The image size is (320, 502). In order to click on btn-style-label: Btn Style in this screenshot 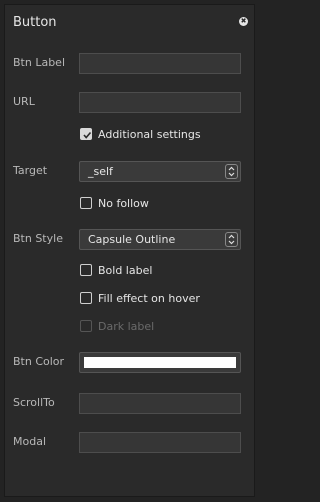, I will do `click(38, 238)`.